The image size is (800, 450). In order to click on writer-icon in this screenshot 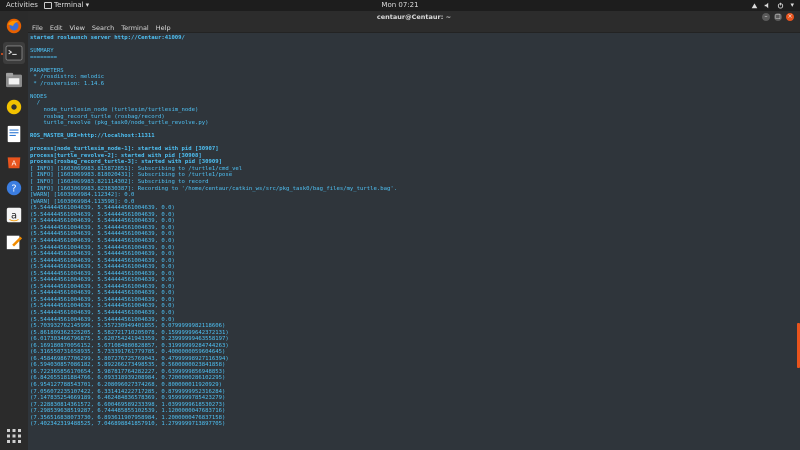, I will do `click(14, 134)`.